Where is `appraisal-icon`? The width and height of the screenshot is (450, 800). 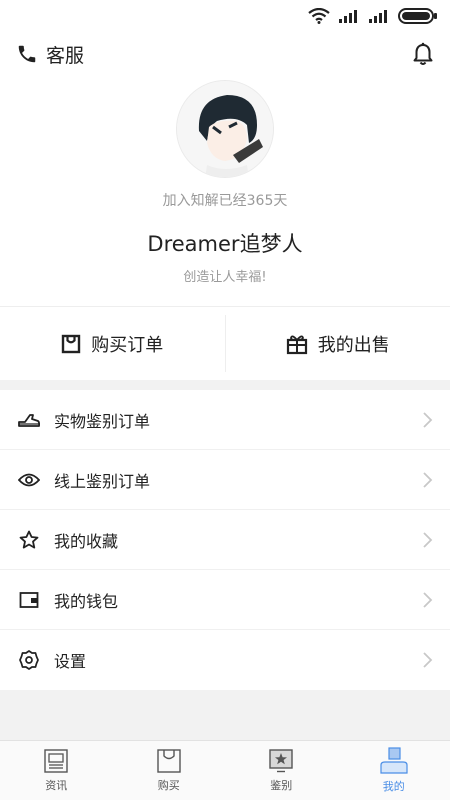
appraisal-icon is located at coordinates (281, 761).